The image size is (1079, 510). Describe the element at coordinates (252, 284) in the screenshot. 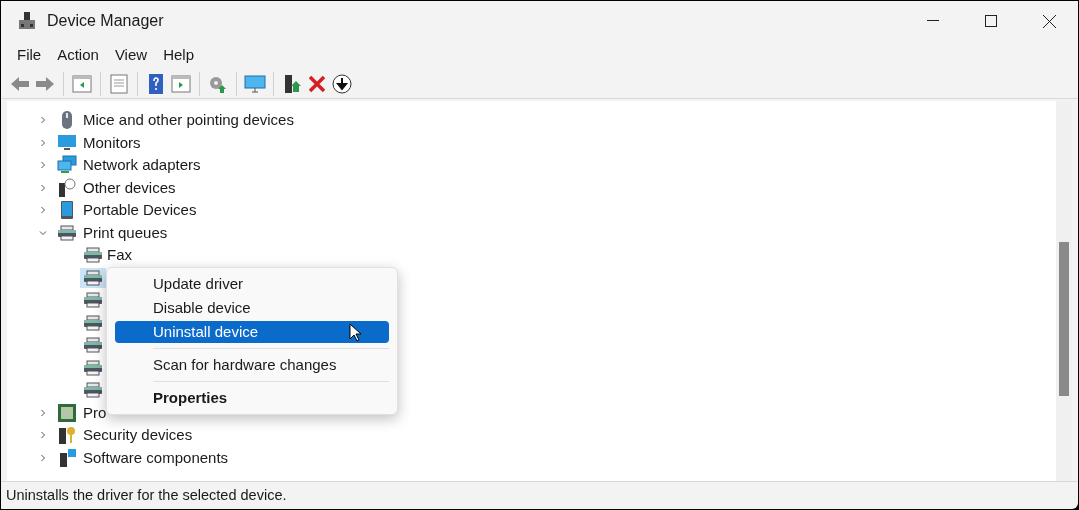

I see `menu-item: Update driver` at that location.